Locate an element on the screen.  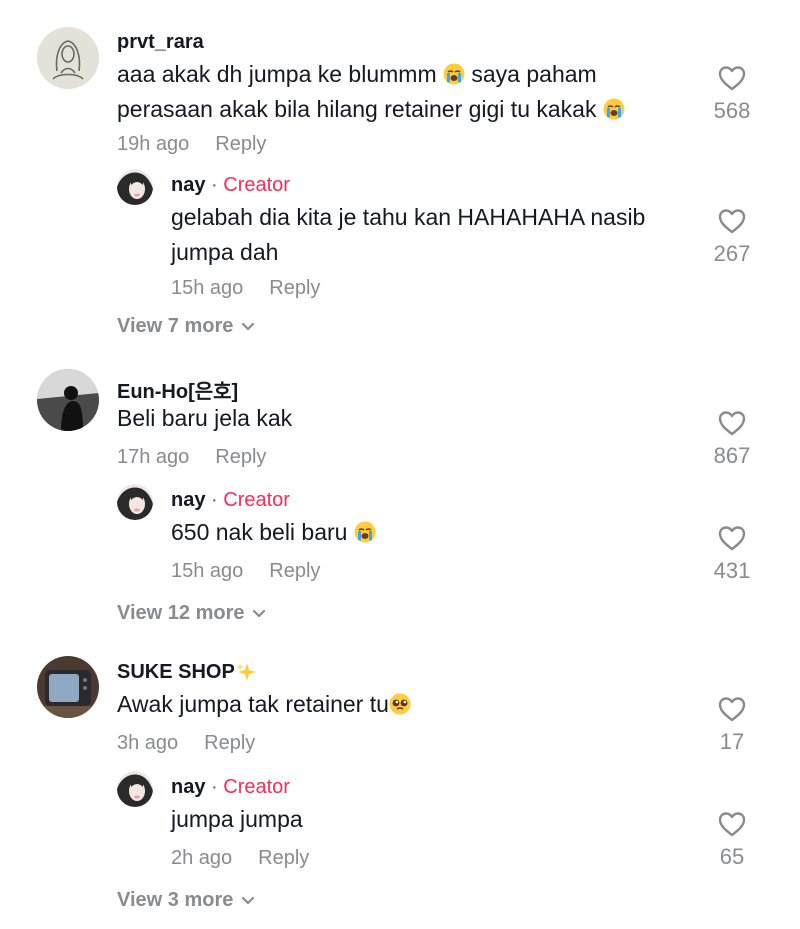
reply-text-part: 650 nak beli baru is located at coordinates (259, 532).